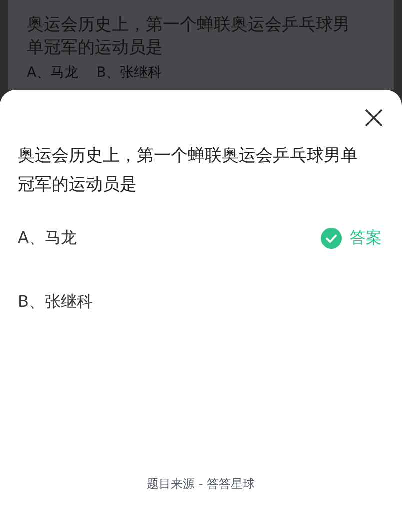 This screenshot has height=507, width=402. What do you see at coordinates (366, 238) in the screenshot?
I see `answer-label: 答案` at bounding box center [366, 238].